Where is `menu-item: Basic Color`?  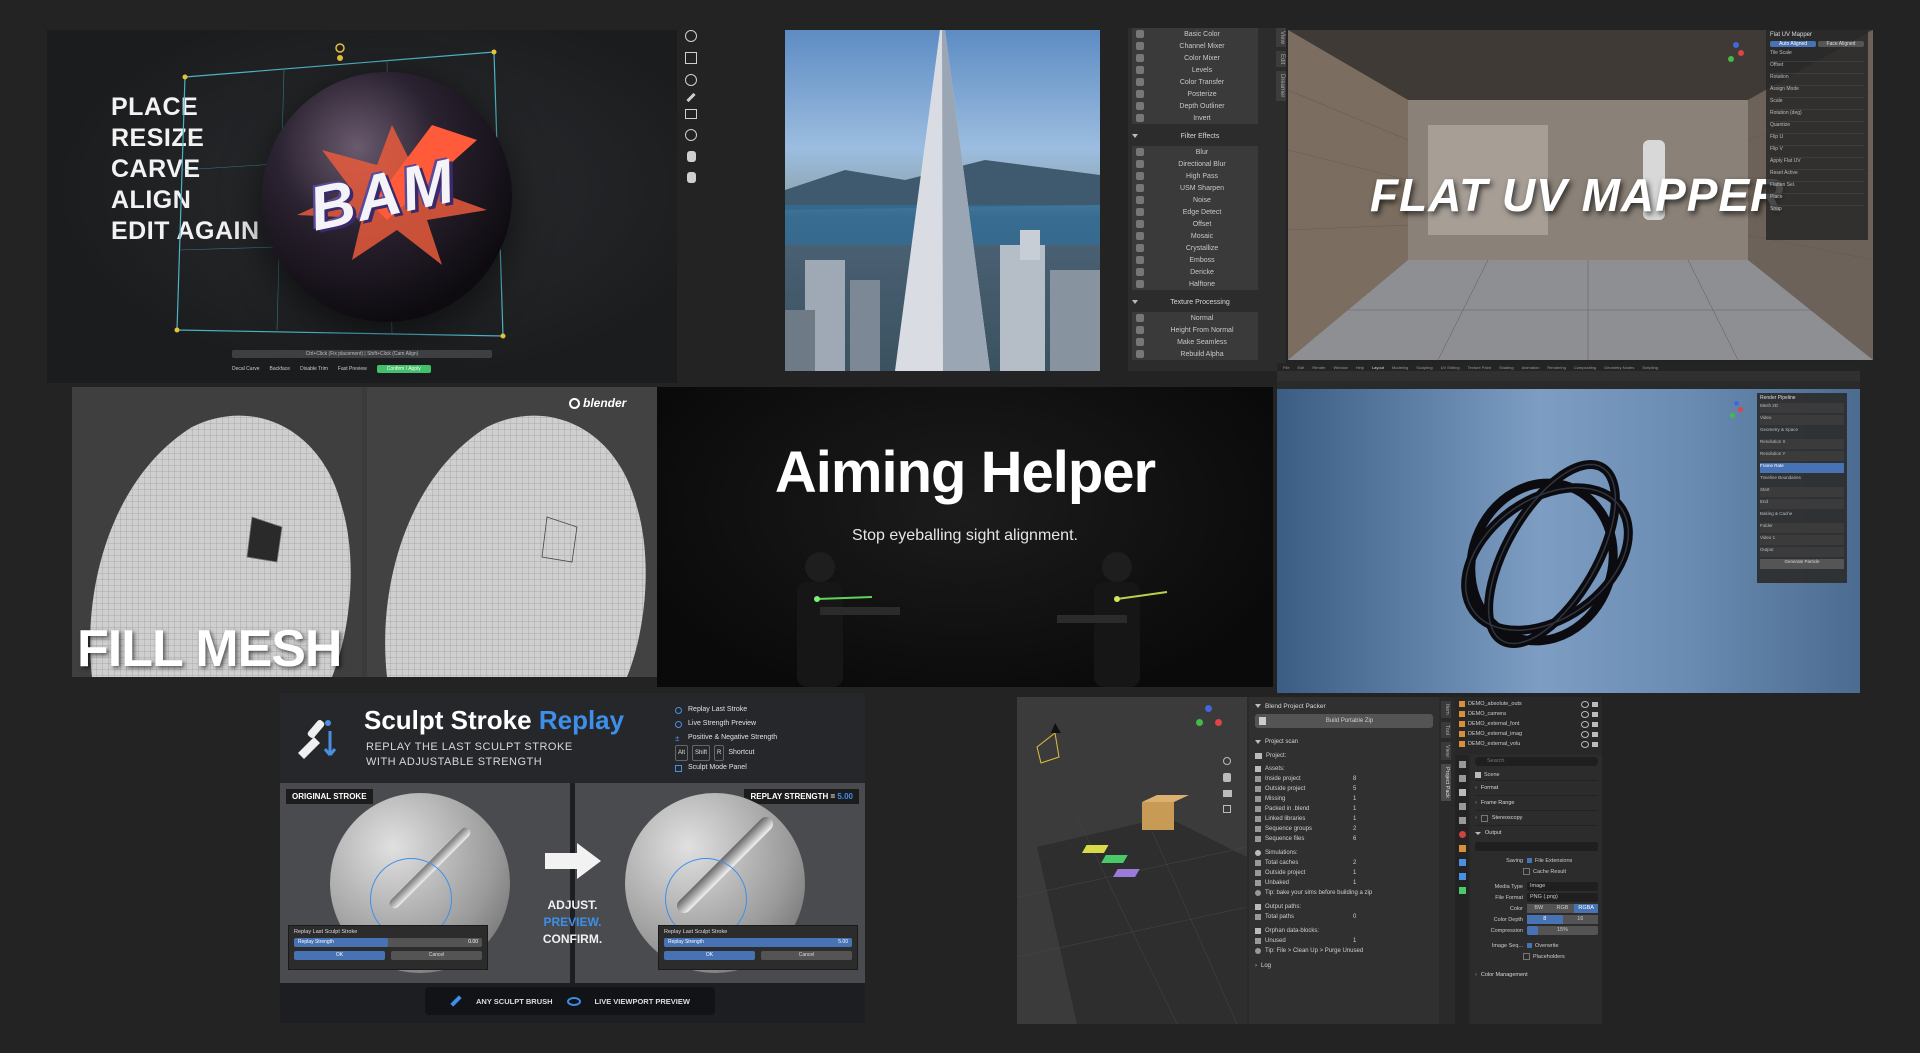 menu-item: Basic Color is located at coordinates (1195, 34).